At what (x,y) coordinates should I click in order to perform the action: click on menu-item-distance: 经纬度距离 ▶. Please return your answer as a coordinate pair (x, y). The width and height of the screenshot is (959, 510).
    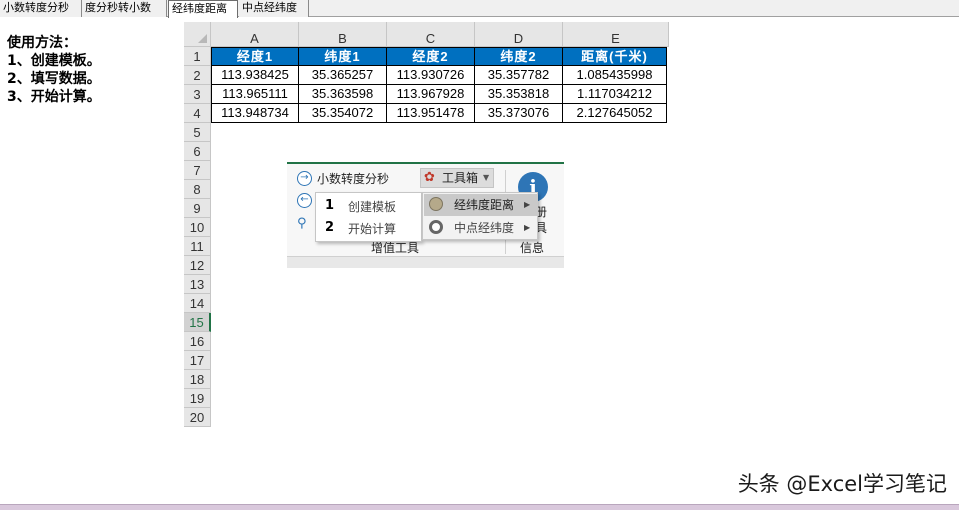
    Looking at the image, I should click on (481, 205).